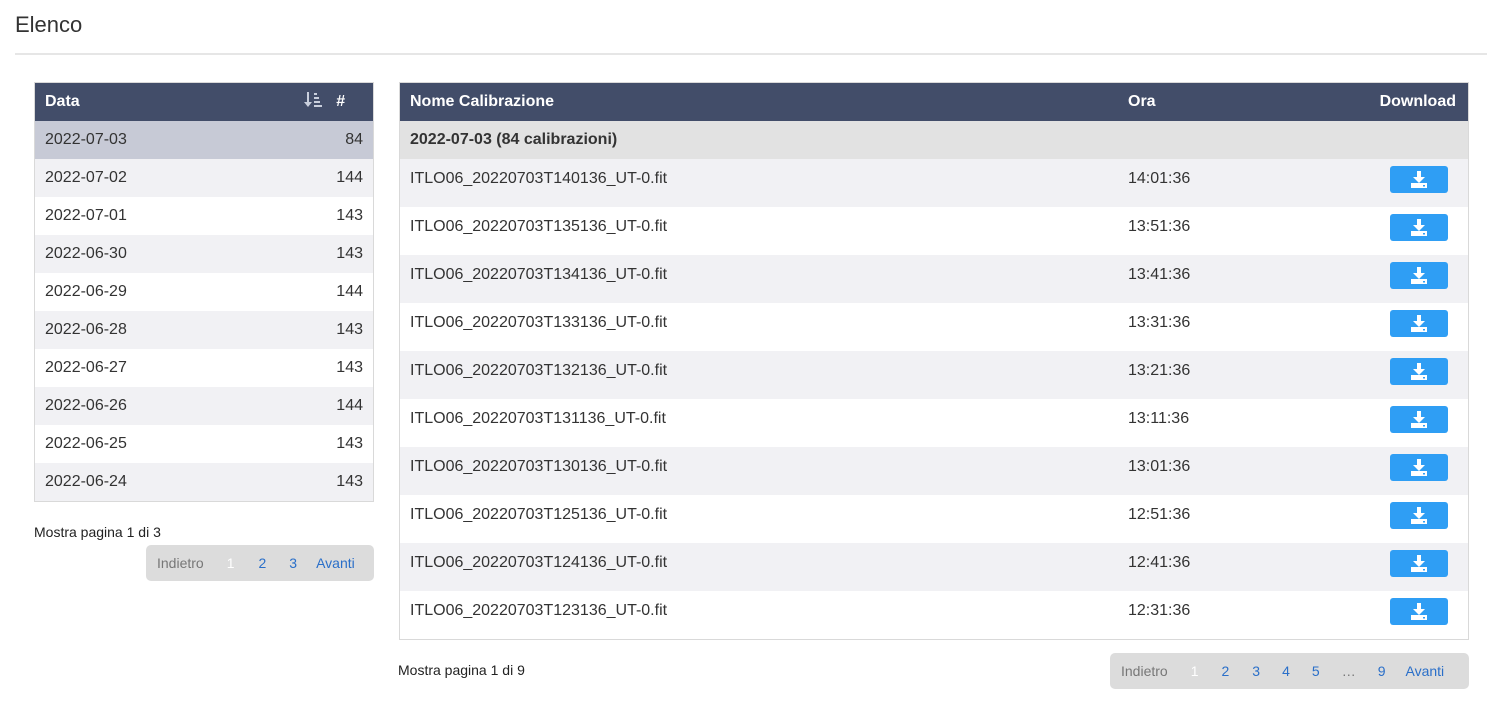 The width and height of the screenshot is (1507, 703). I want to click on files-pager-prev: Indietro, so click(1144, 671).